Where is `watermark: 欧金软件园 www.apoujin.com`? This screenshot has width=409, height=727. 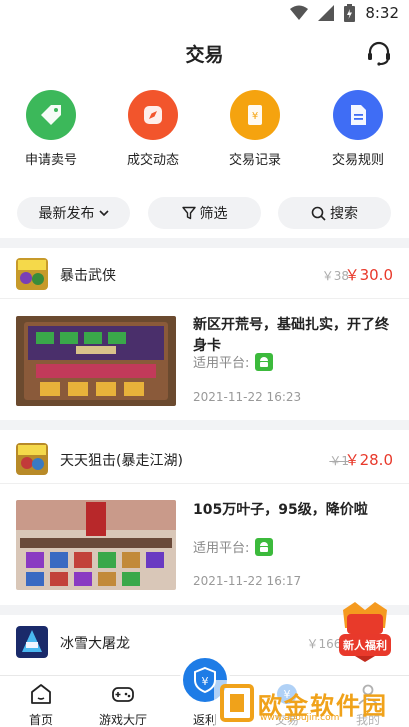
watermark: 欧金软件园 www.apoujin.com is located at coordinates (311, 703).